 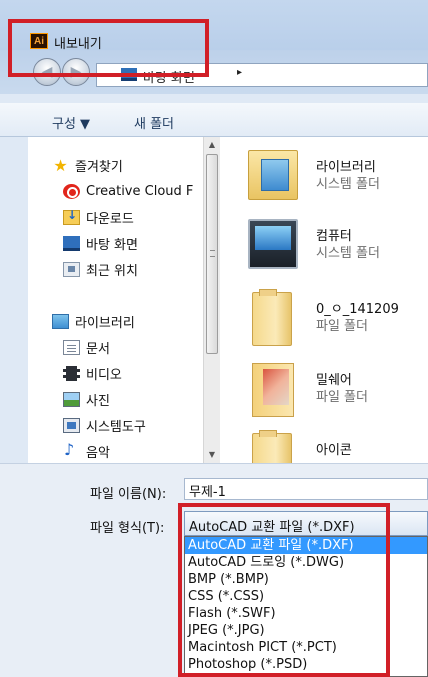 What do you see at coordinates (110, 219) in the screenshot?
I see `nav-item-label: 다운로드` at bounding box center [110, 219].